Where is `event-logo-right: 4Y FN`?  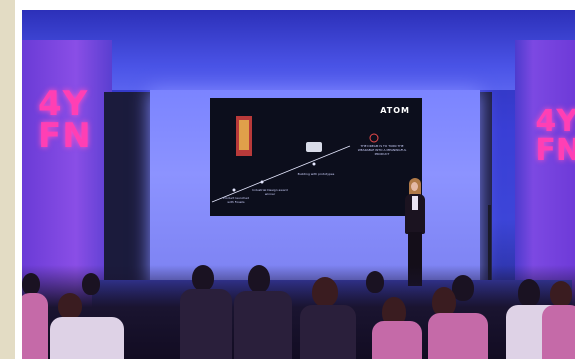
event-logo-right: 4Y FN is located at coordinates (555, 136).